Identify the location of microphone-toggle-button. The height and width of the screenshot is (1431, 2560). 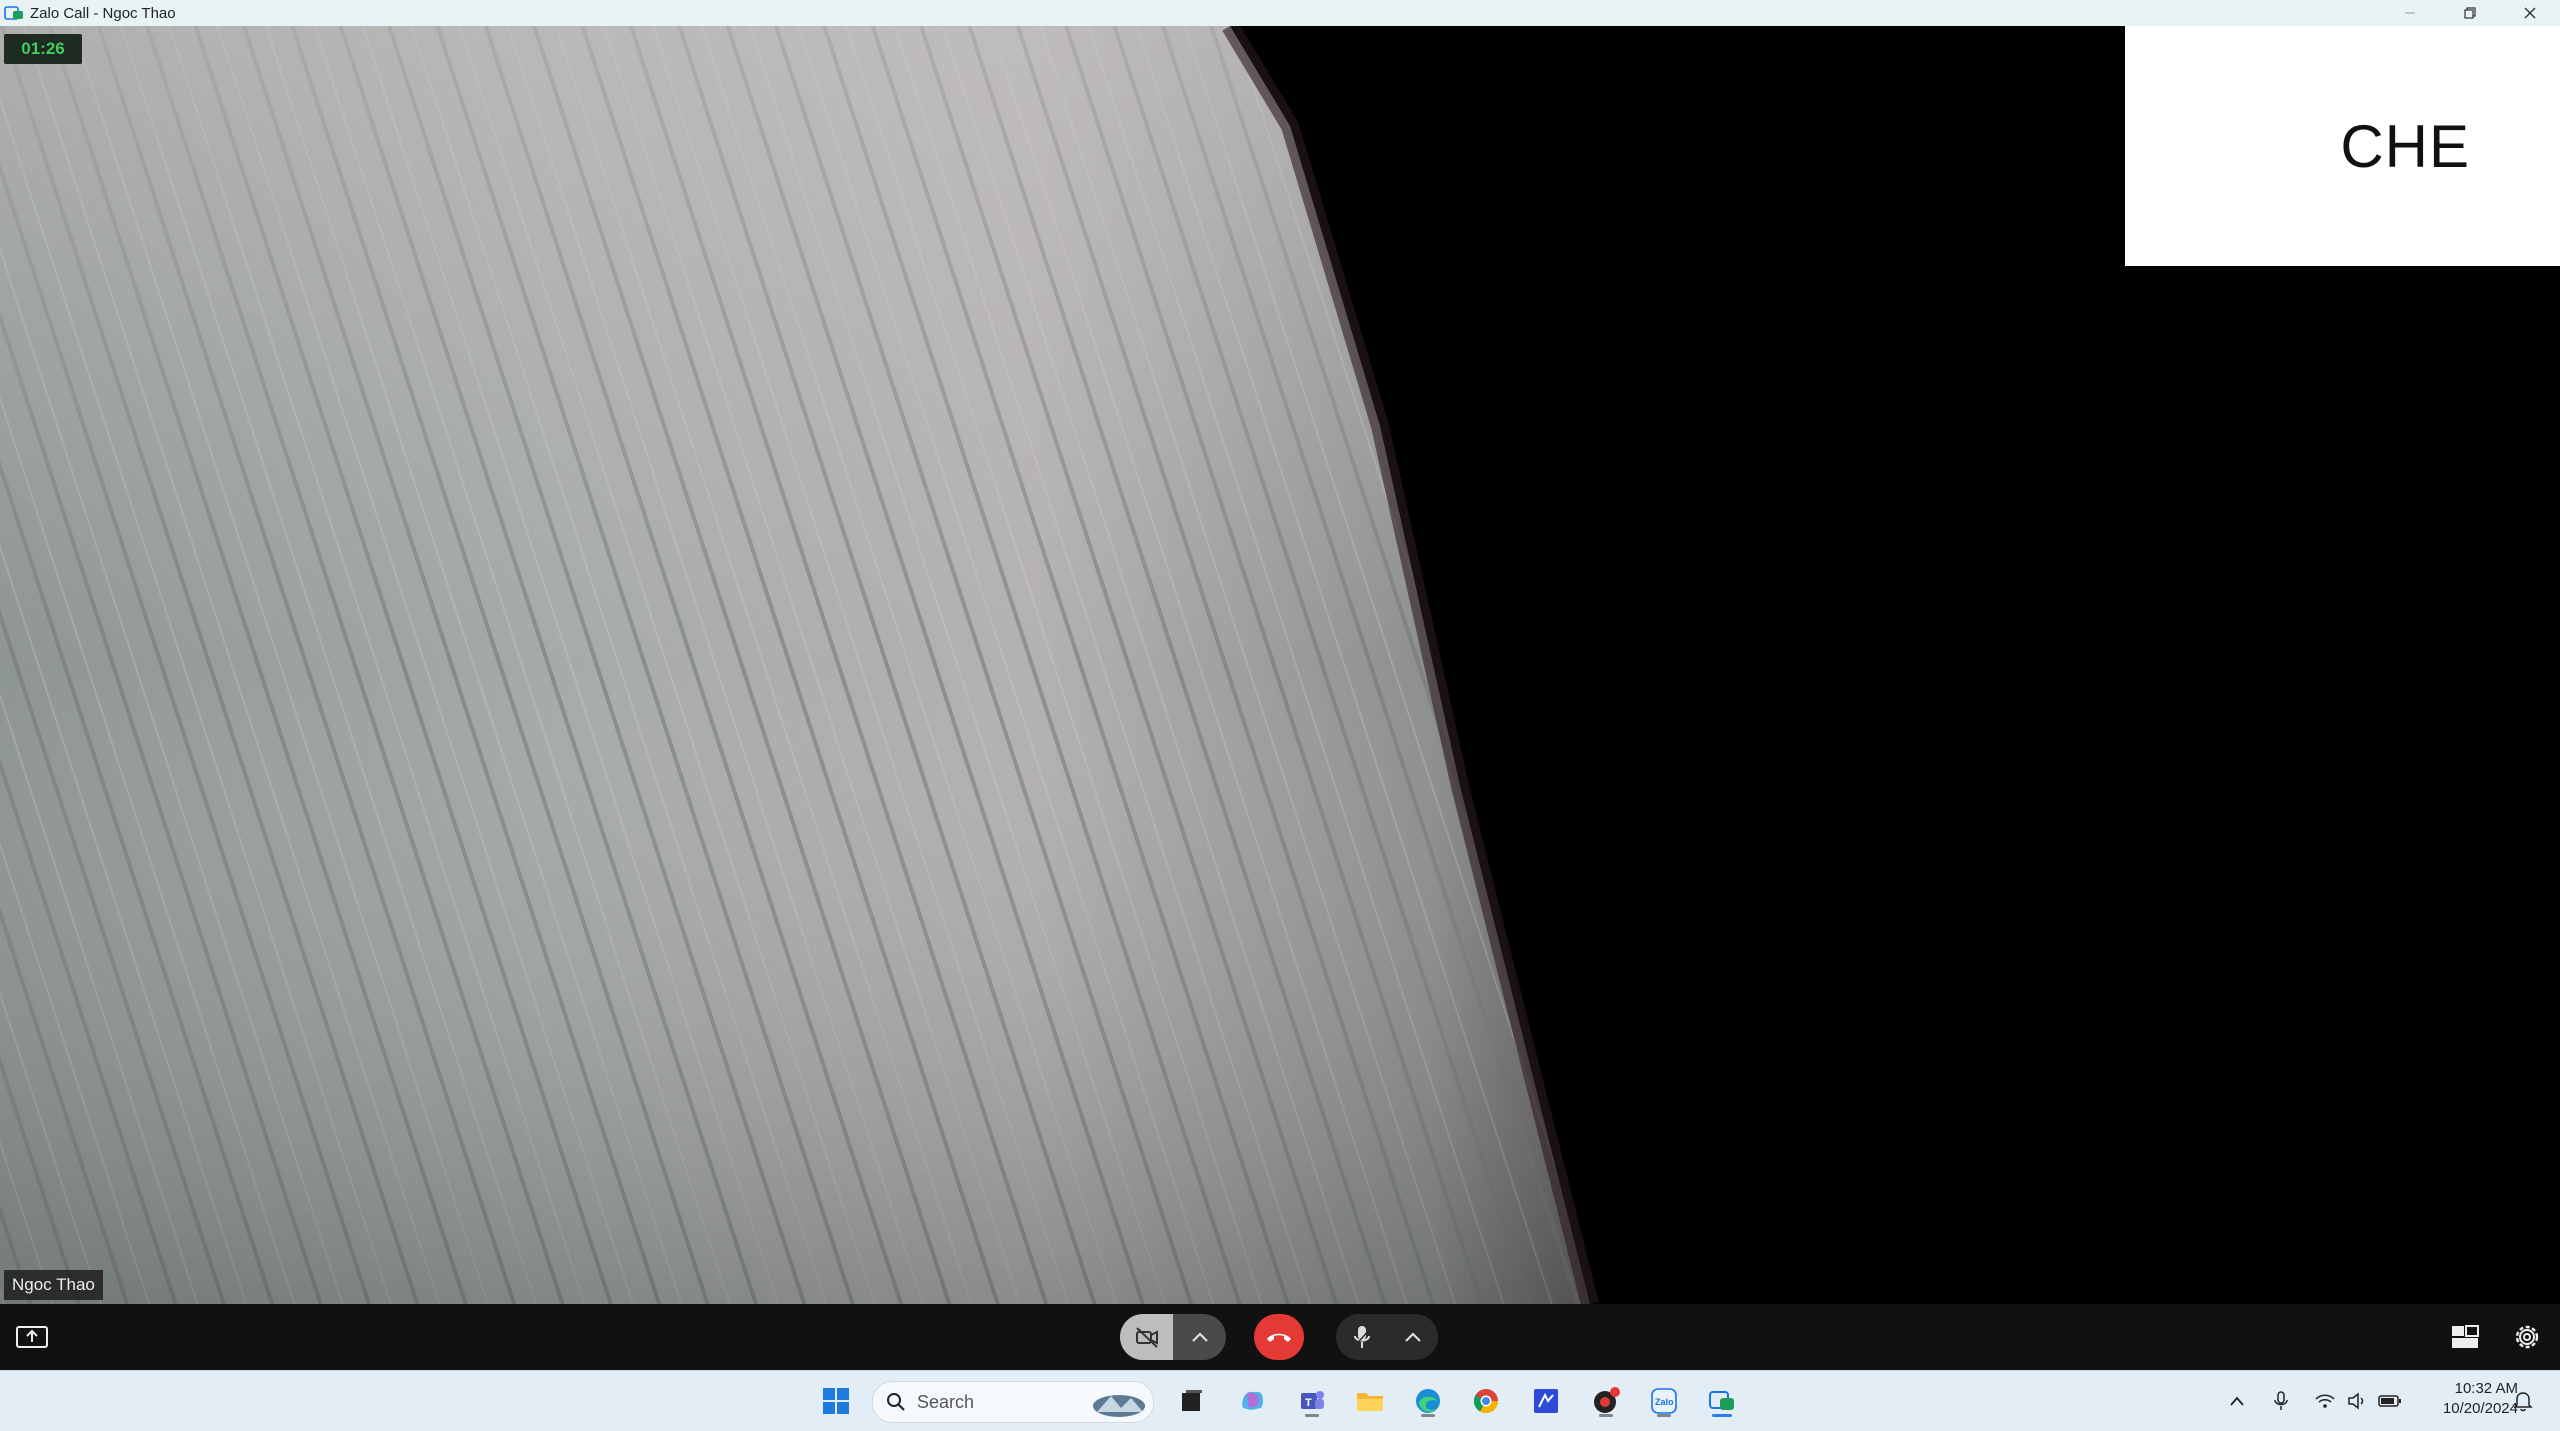
(1361, 1337).